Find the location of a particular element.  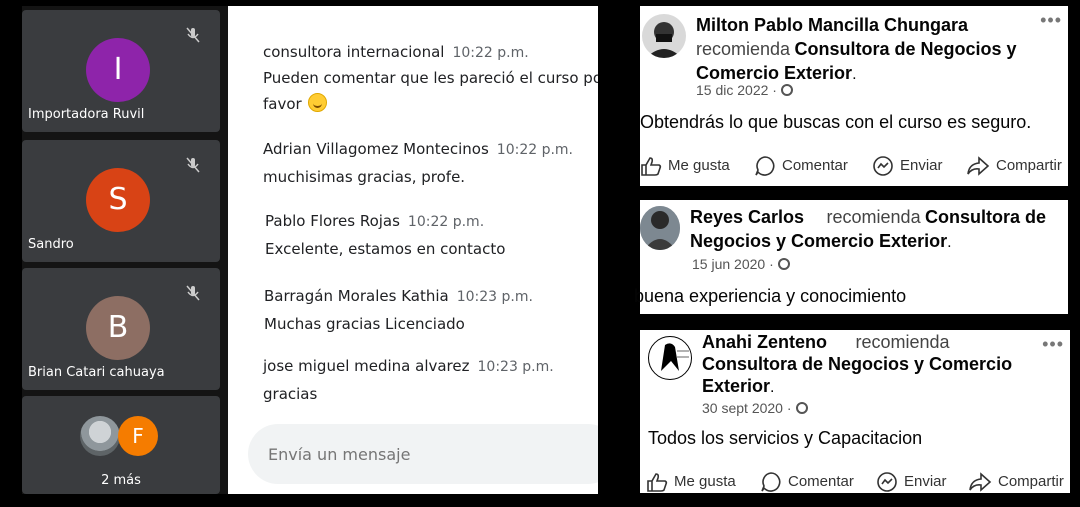

participant-tile: B Brian Catari cahuaya is located at coordinates (121, 329).